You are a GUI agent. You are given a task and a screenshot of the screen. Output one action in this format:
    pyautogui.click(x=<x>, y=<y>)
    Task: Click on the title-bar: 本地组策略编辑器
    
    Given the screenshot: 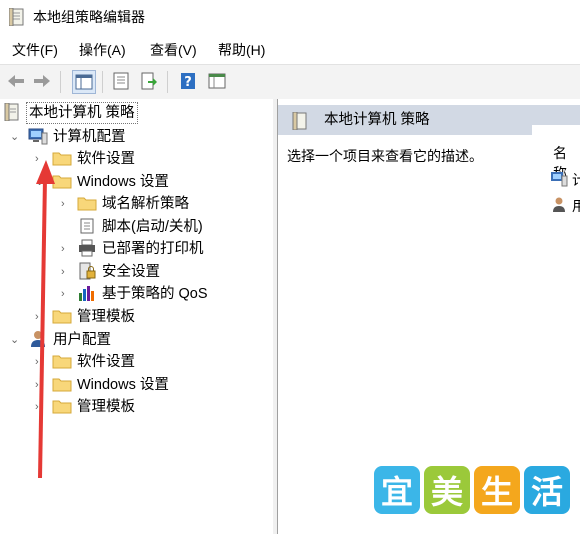 What is the action you would take?
    pyautogui.click(x=290, y=17)
    